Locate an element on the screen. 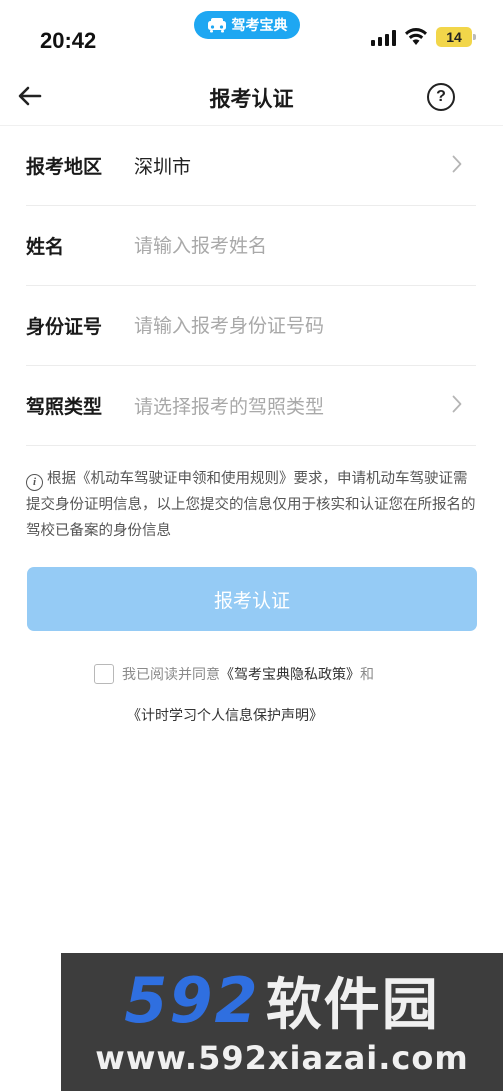 This screenshot has width=503, height=1091. id-number-label: 身份证号 is located at coordinates (64, 327).